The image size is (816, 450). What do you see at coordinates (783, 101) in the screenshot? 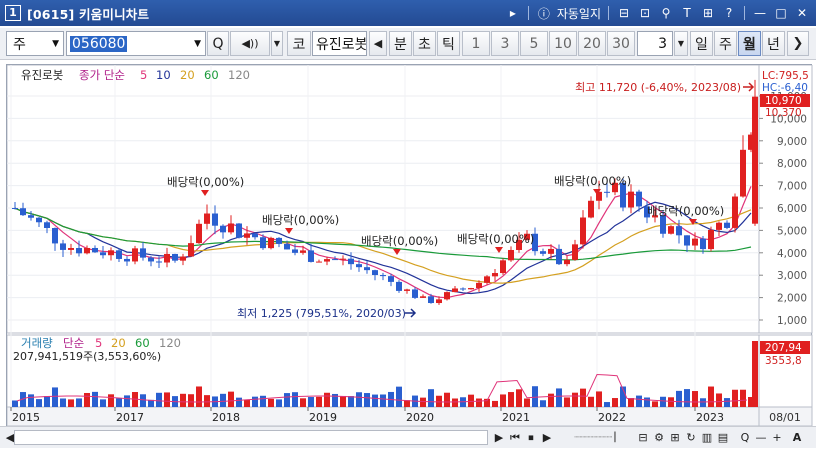
I see `current-price-label: 10,970` at bounding box center [783, 101].